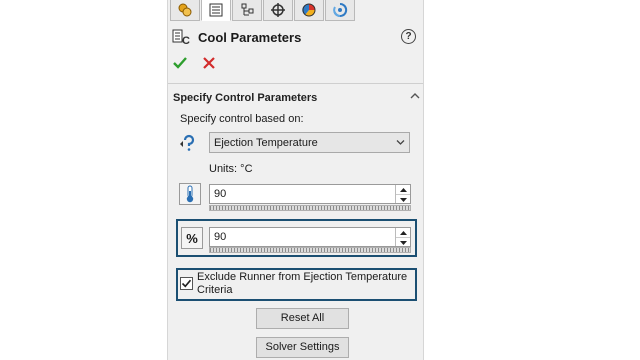  I want to click on percent-slider, so click(310, 250).